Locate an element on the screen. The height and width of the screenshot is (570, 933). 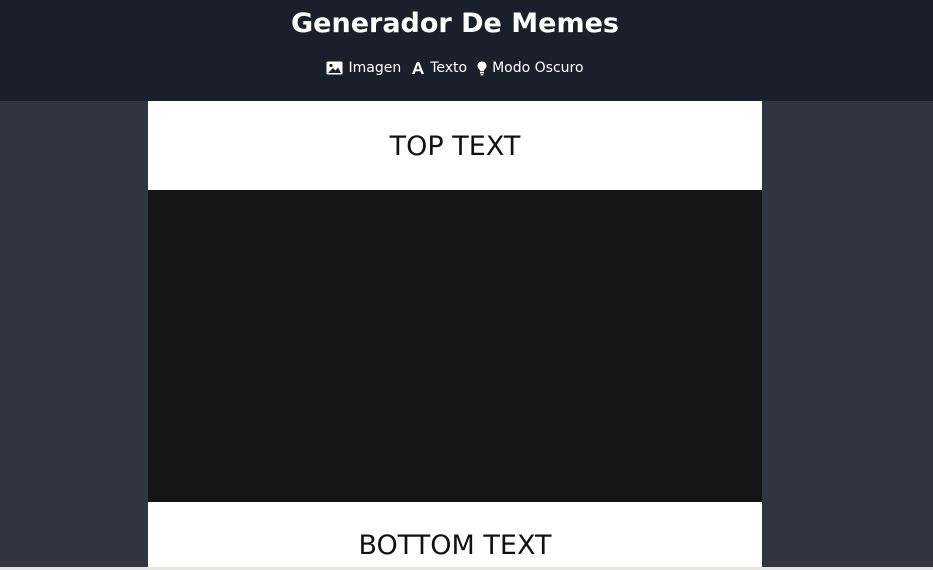
image-icon is located at coordinates (334, 68).